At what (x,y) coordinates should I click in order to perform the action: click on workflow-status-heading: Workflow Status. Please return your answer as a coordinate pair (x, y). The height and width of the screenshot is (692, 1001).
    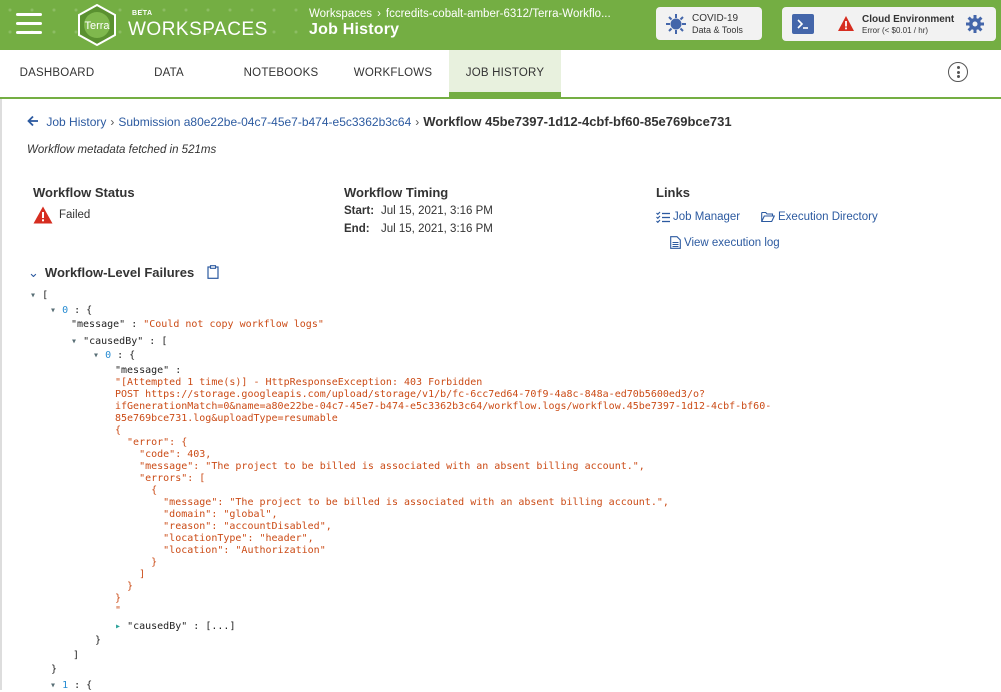
    Looking at the image, I should click on (84, 192).